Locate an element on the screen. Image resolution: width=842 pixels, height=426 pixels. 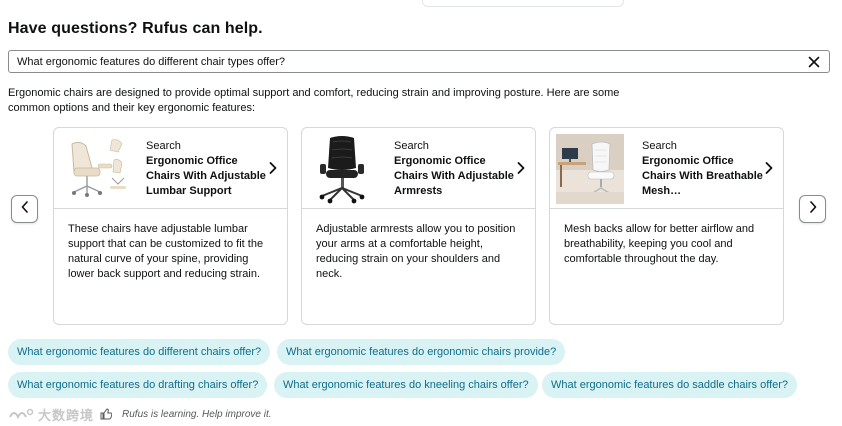
chevron-left-icon is located at coordinates (25, 209).